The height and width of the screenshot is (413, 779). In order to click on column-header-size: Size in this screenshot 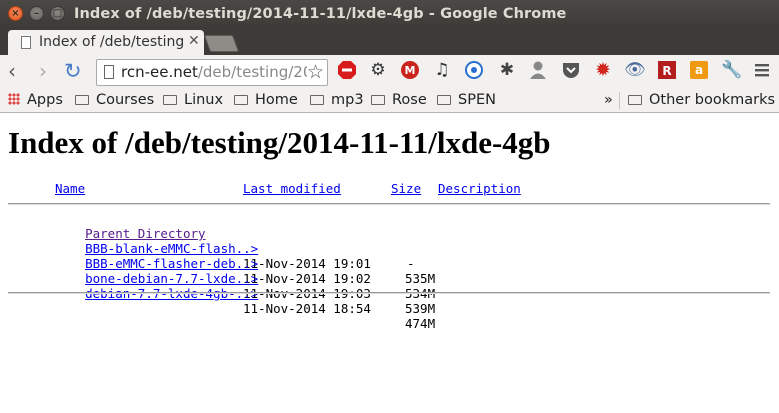, I will do `click(406, 188)`.